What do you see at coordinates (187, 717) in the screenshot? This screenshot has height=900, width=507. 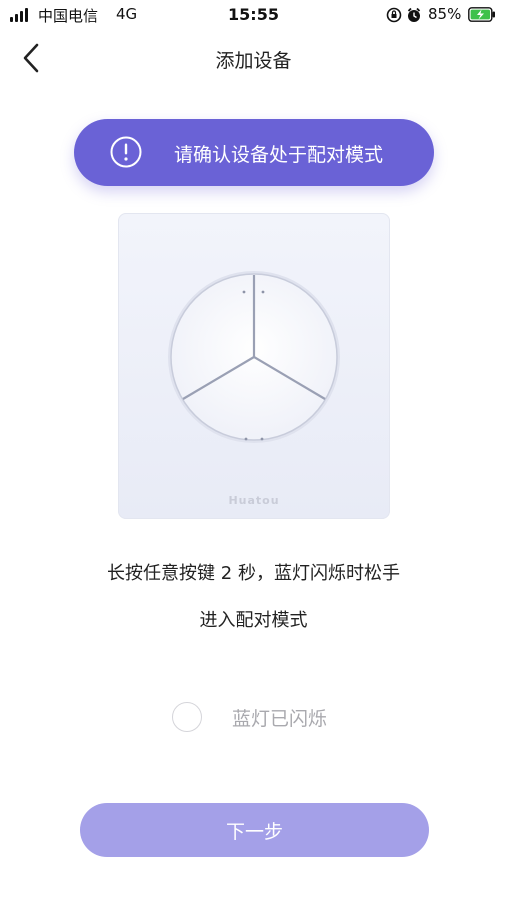 I see `blue-light-confirm-checkbox` at bounding box center [187, 717].